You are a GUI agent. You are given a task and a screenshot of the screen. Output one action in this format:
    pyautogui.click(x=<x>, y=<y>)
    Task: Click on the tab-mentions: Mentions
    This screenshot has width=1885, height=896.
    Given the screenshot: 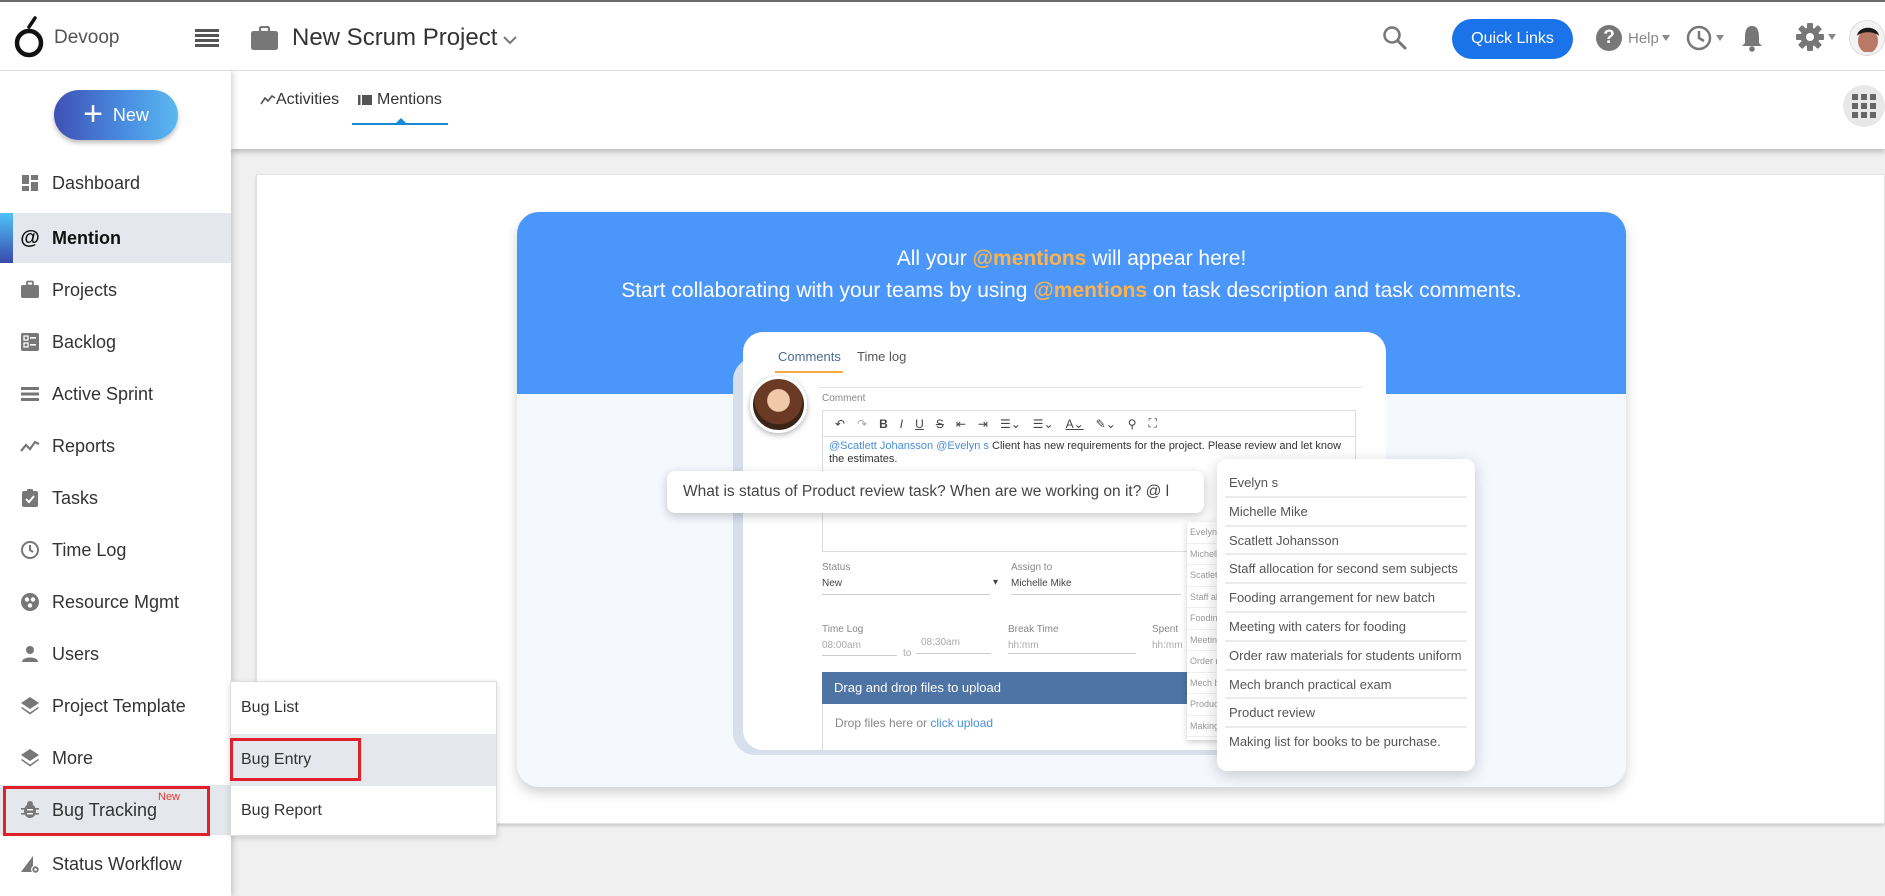 What is the action you would take?
    pyautogui.click(x=400, y=100)
    